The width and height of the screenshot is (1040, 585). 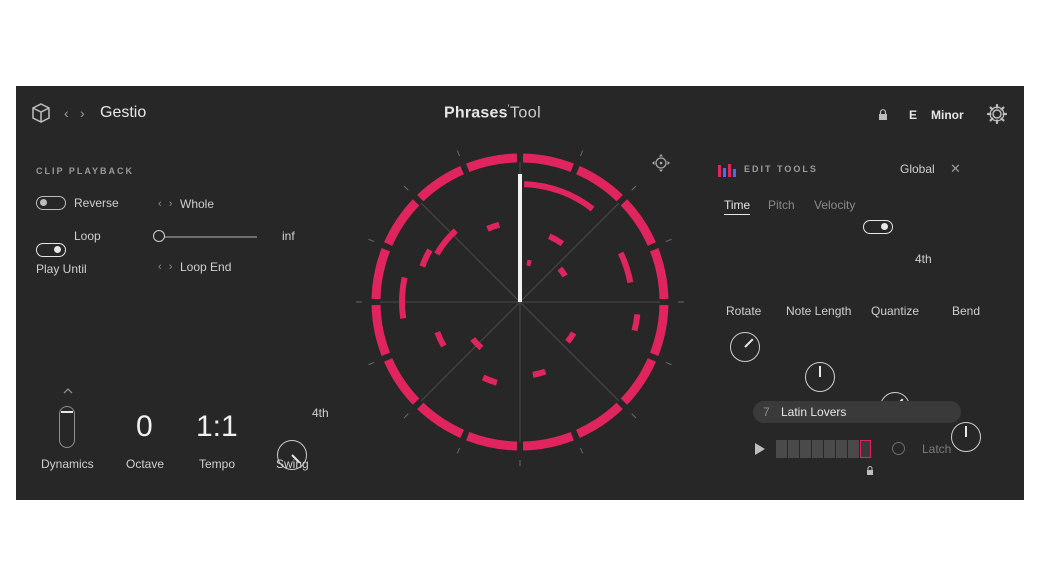 I want to click on loop-end-chevrons-icon: ‹ ›, so click(x=166, y=267).